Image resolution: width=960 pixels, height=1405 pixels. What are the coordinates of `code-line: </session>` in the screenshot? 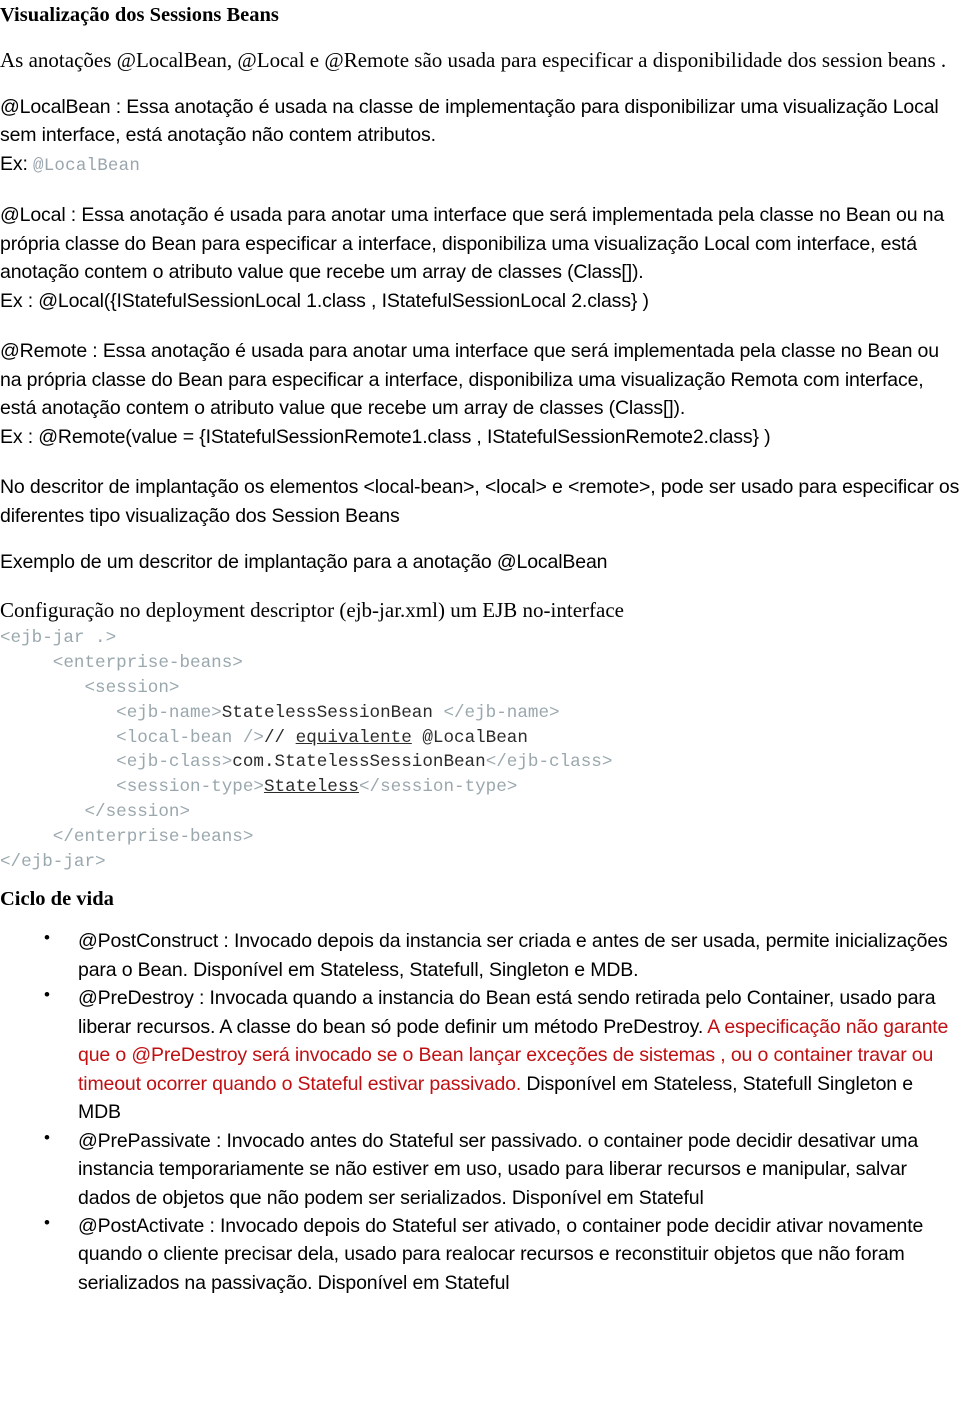 It's located at (480, 812).